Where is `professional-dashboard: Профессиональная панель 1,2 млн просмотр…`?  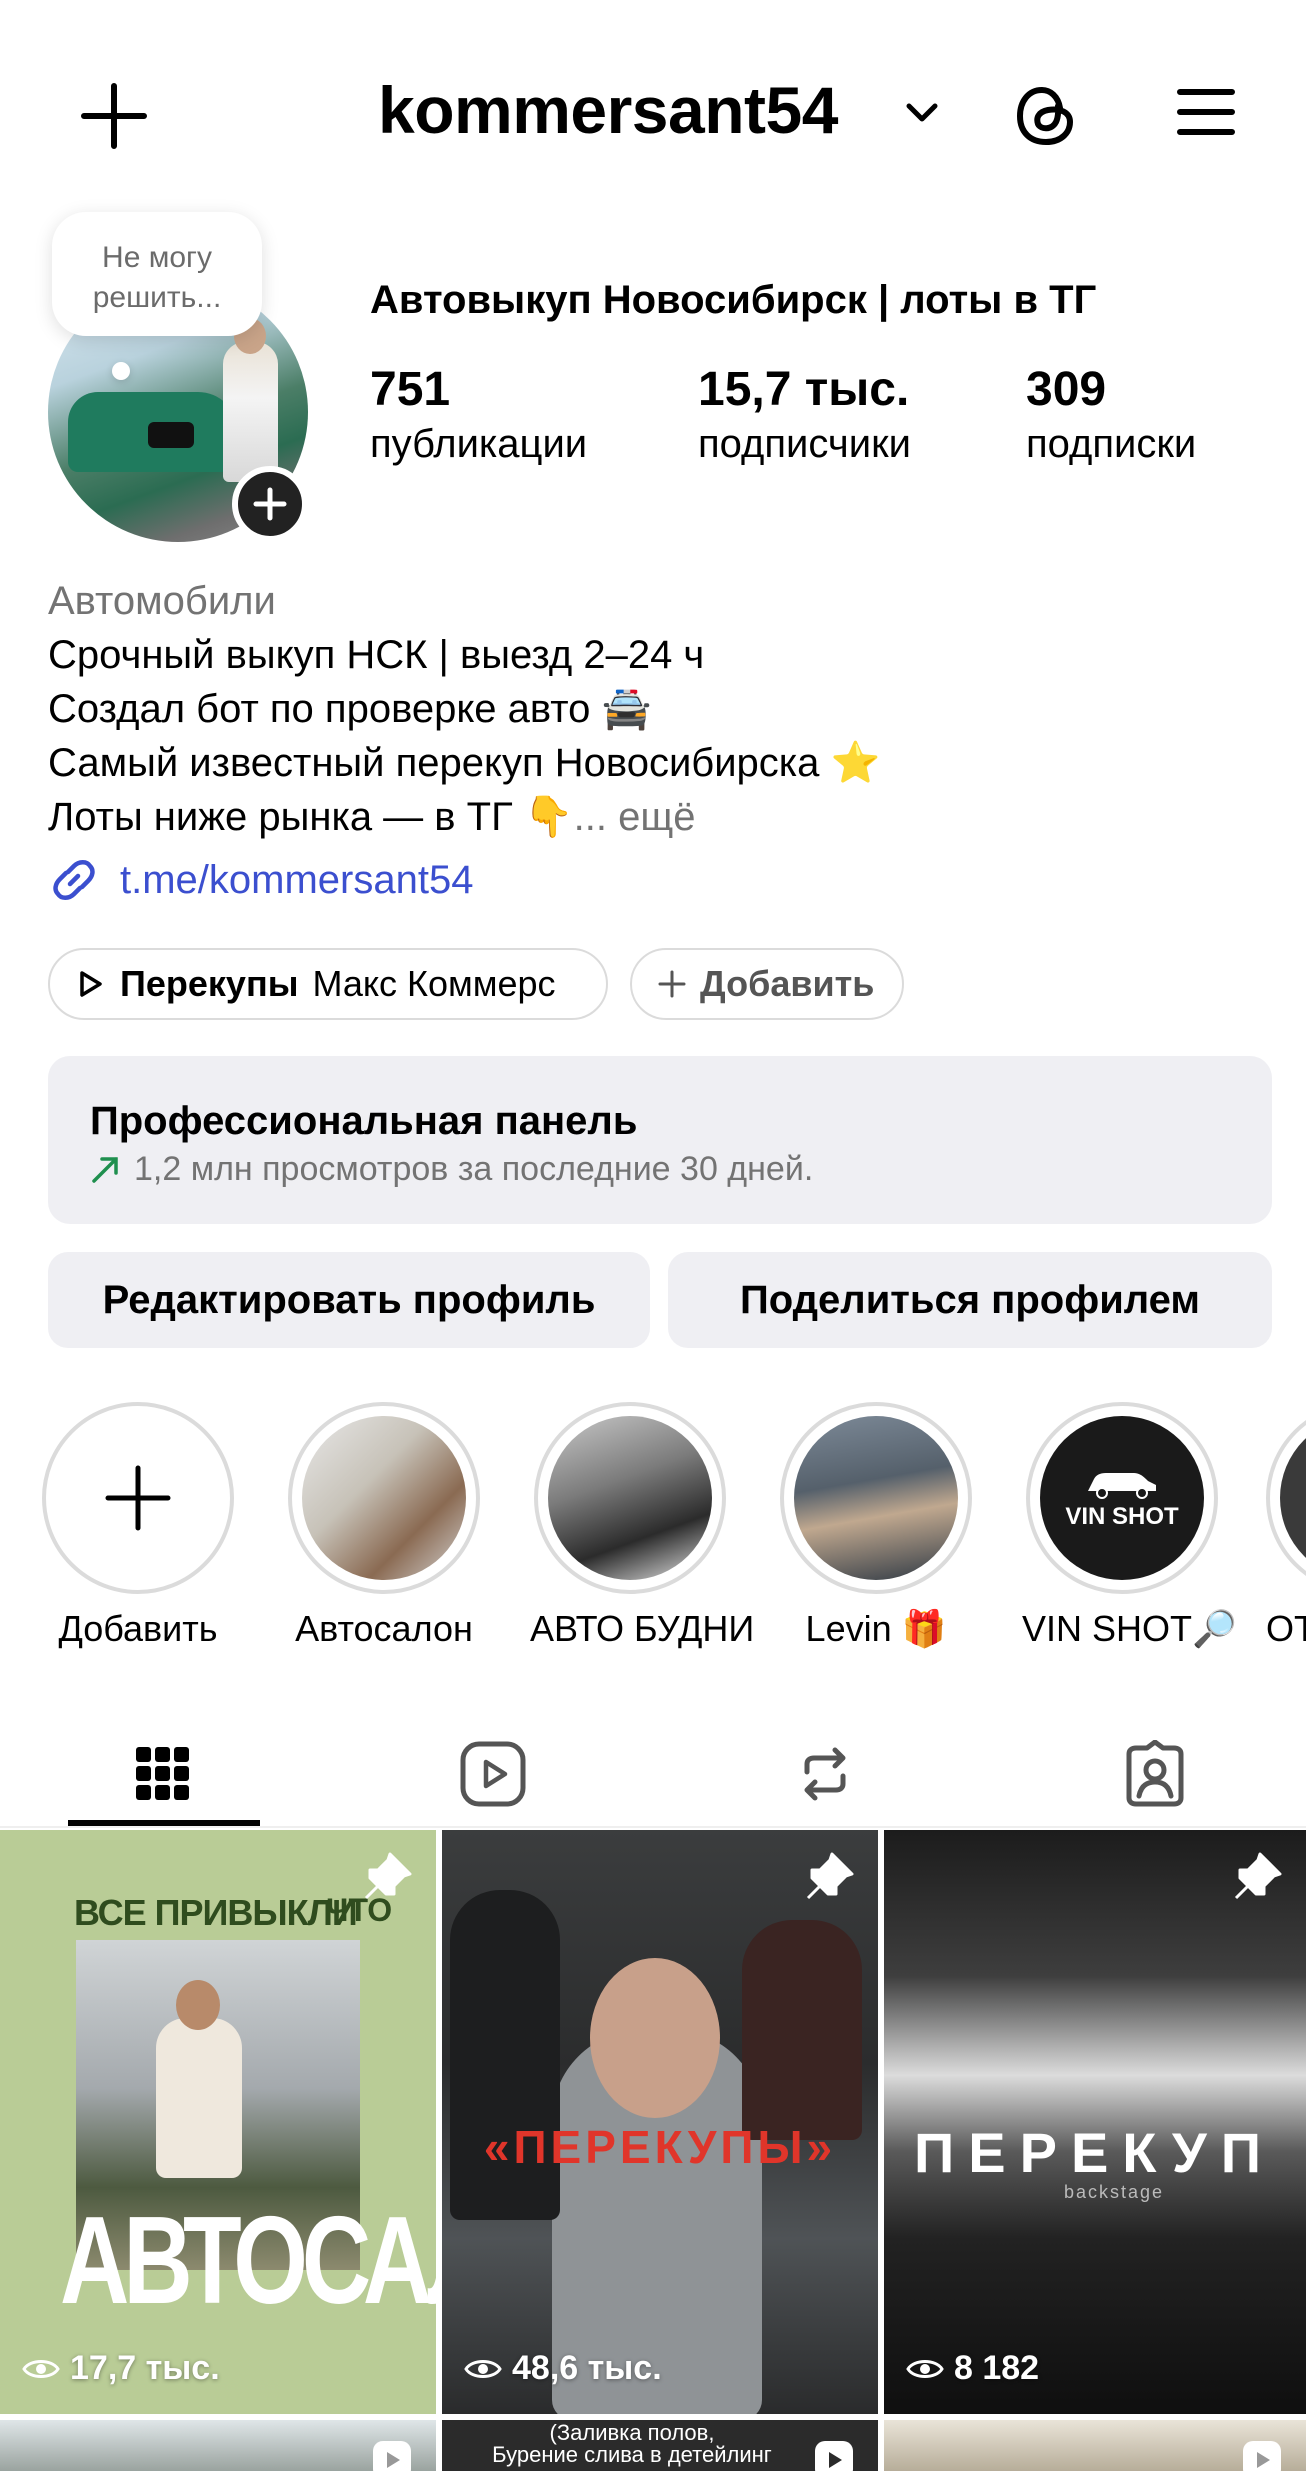 professional-dashboard: Профессиональная панель 1,2 млн просмотр… is located at coordinates (660, 1140).